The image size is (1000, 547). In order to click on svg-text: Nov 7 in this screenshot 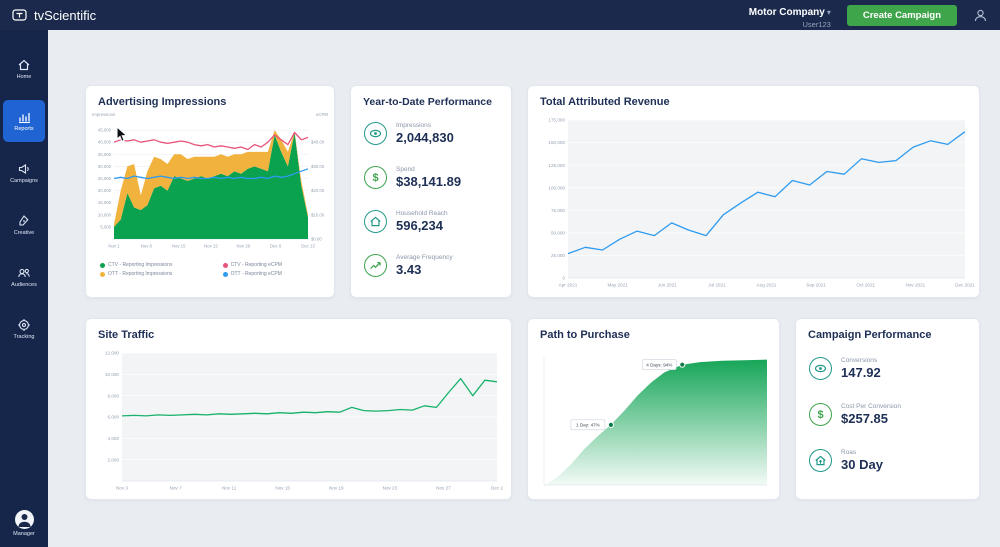, I will do `click(176, 488)`.